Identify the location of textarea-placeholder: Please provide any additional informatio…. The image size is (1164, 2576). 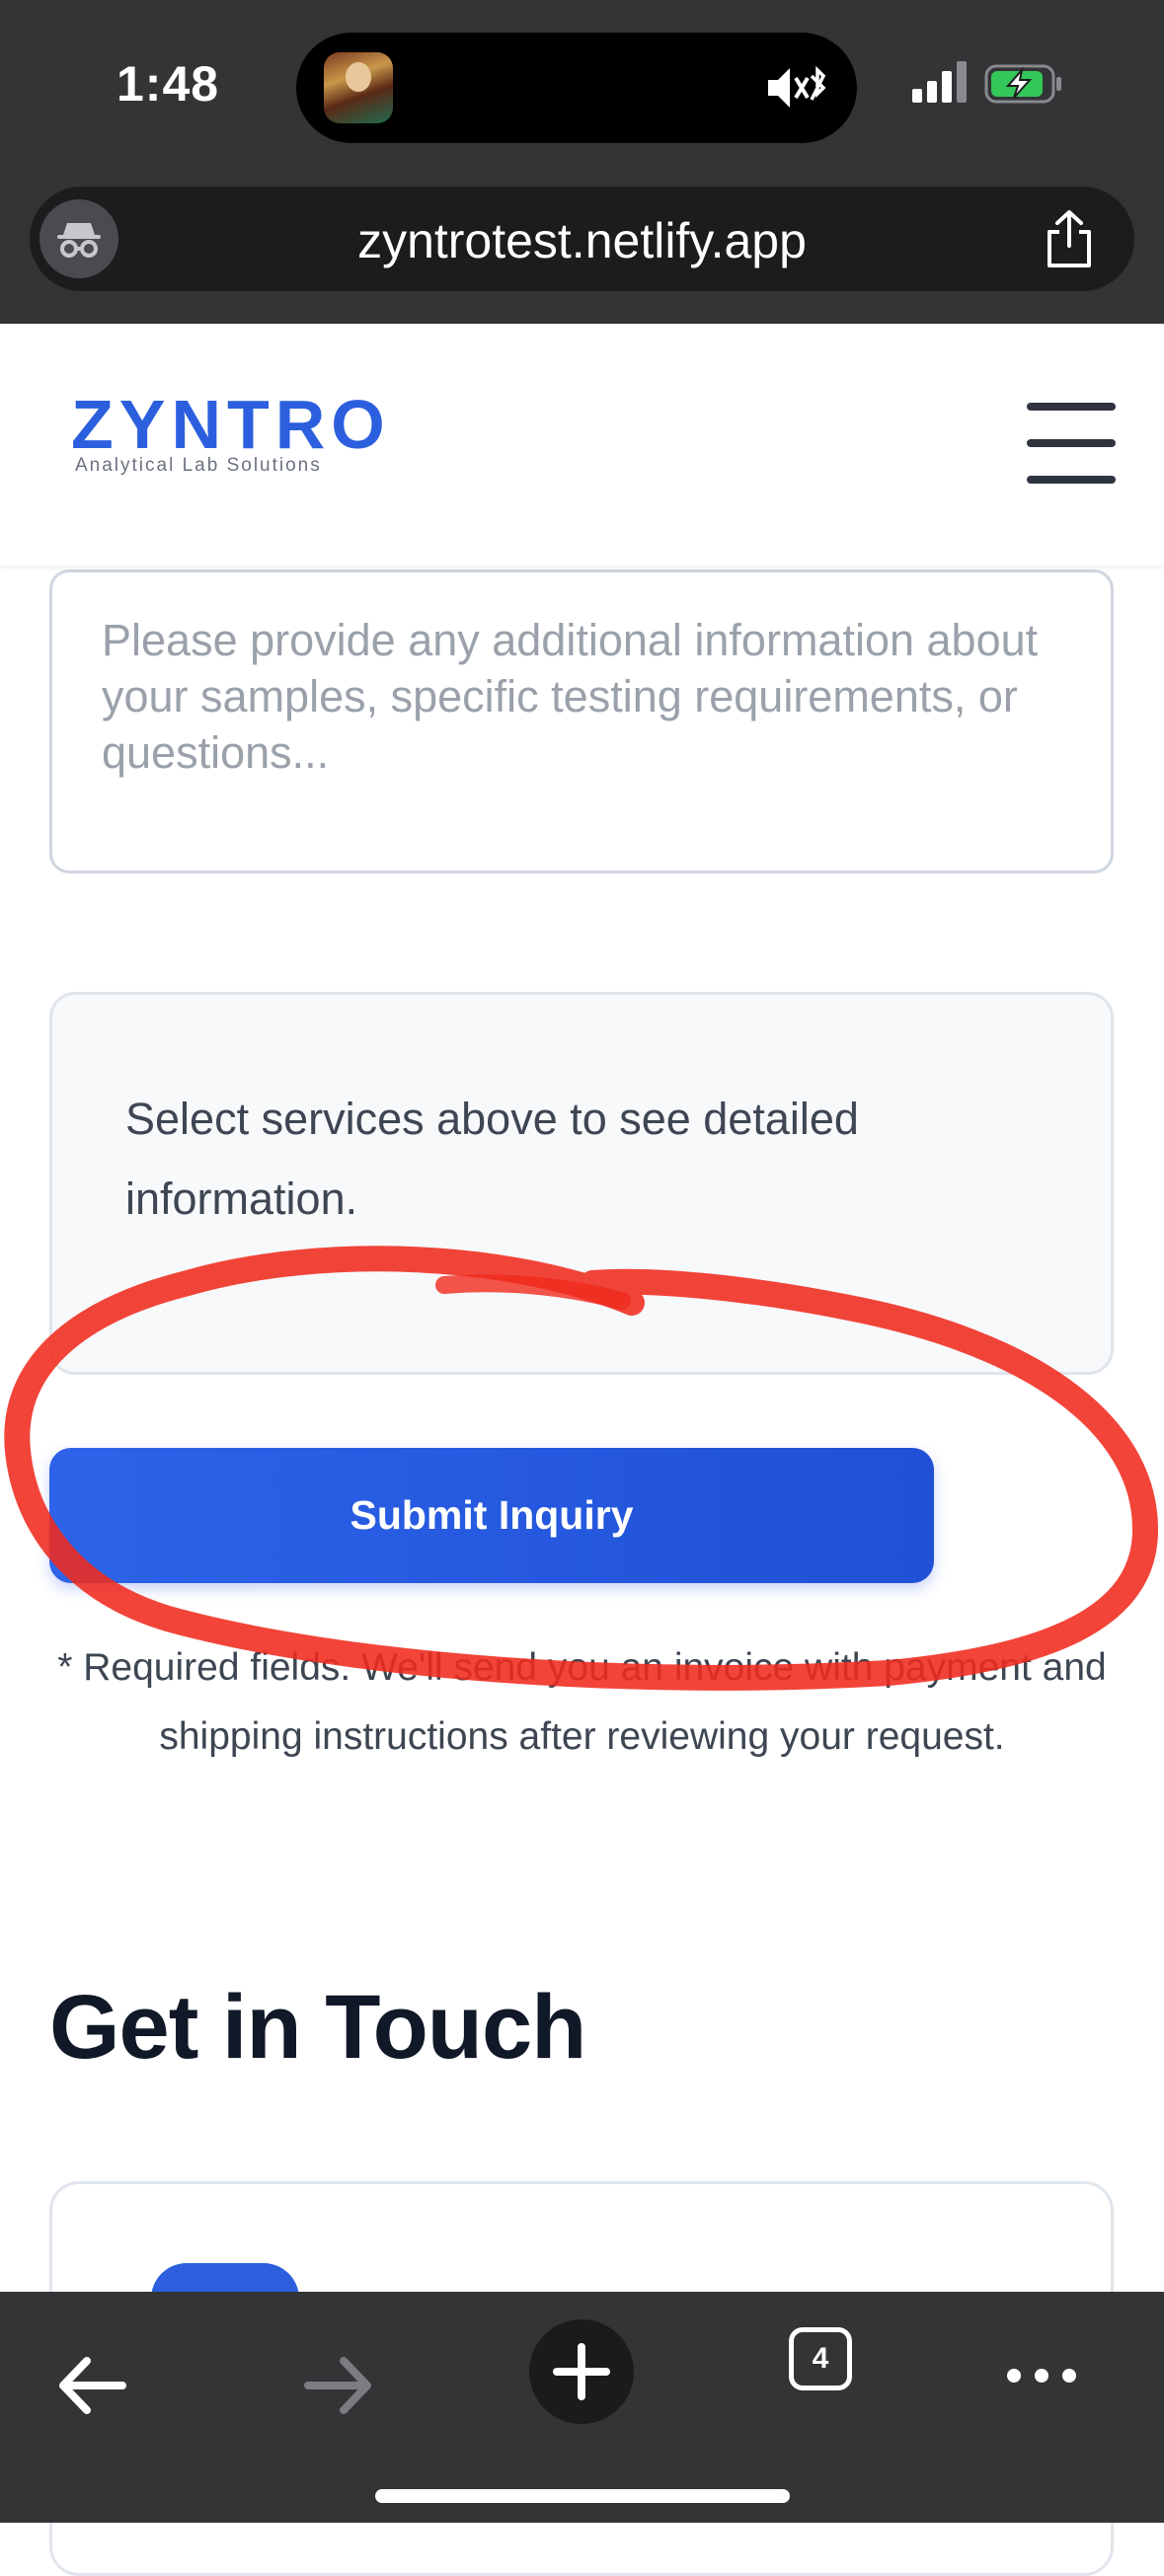
(570, 697).